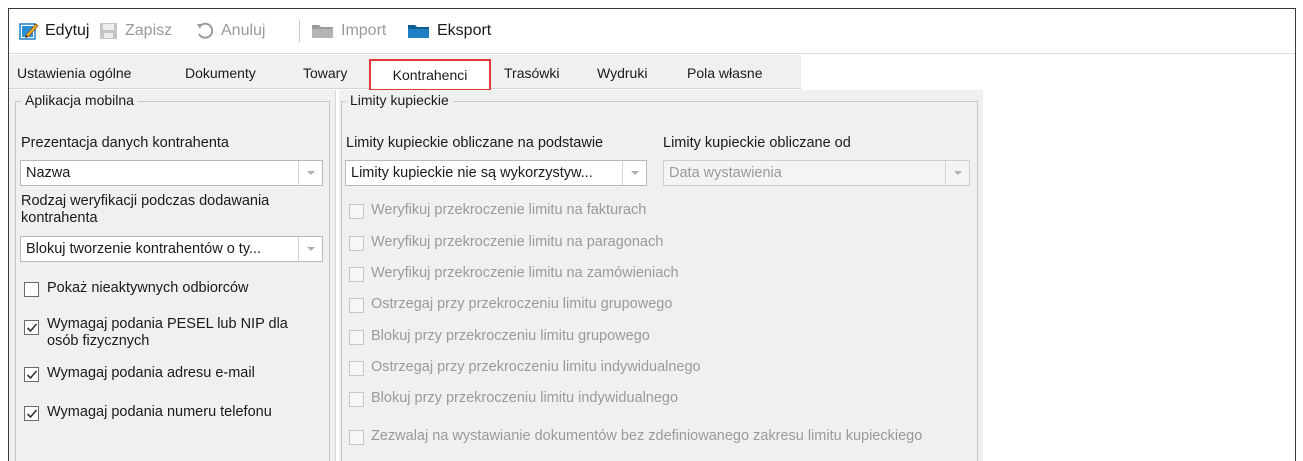 This screenshot has height=461, width=1303. Describe the element at coordinates (31, 289) in the screenshot. I see `show-inactive-checkbox` at that location.